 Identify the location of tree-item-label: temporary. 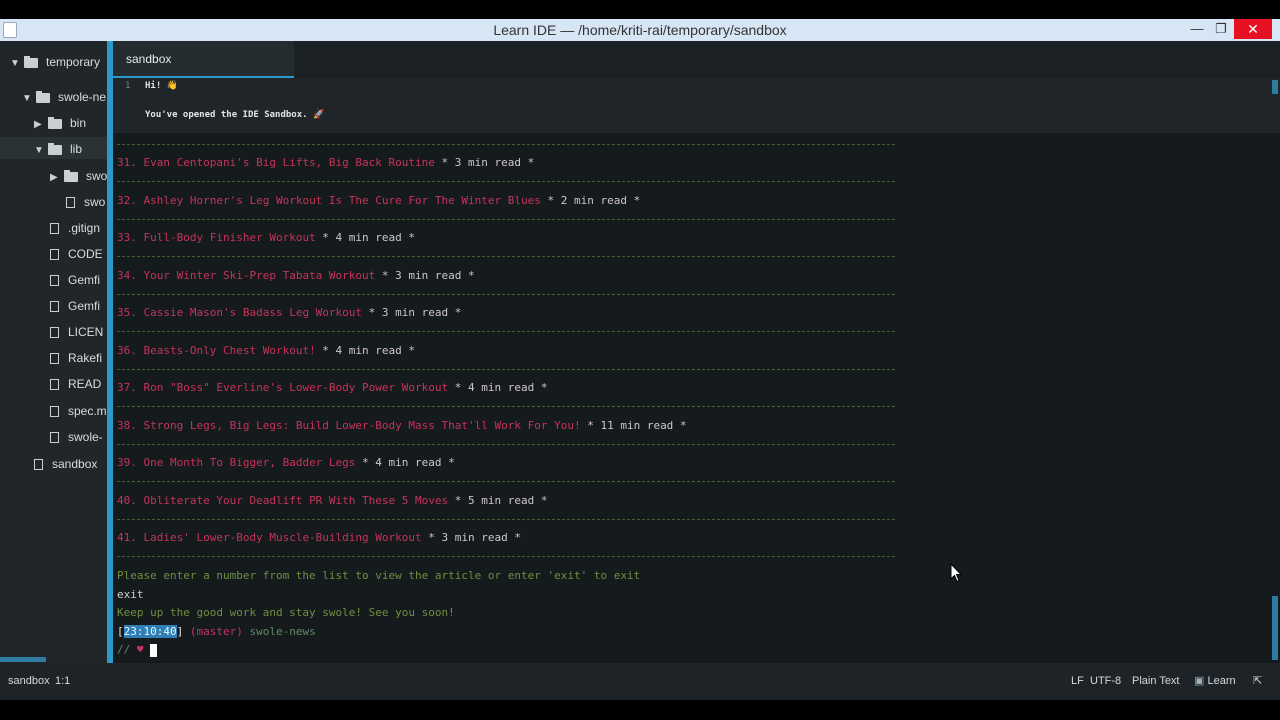
(73, 62).